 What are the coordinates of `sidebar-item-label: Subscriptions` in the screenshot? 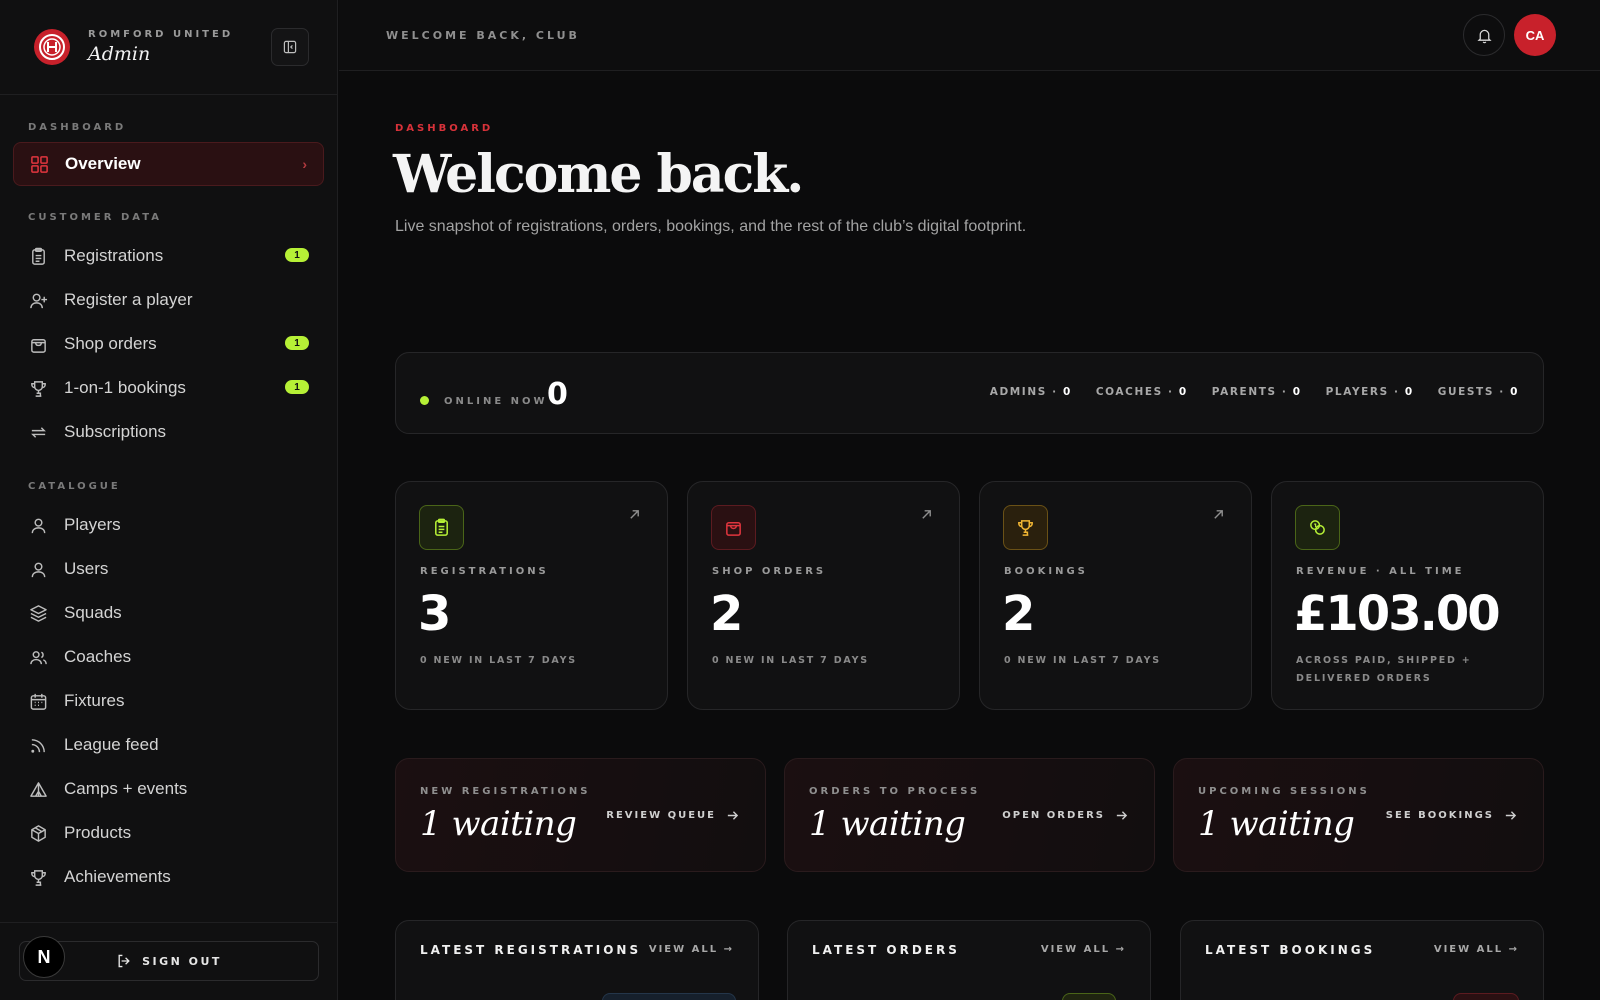 It's located at (115, 431).